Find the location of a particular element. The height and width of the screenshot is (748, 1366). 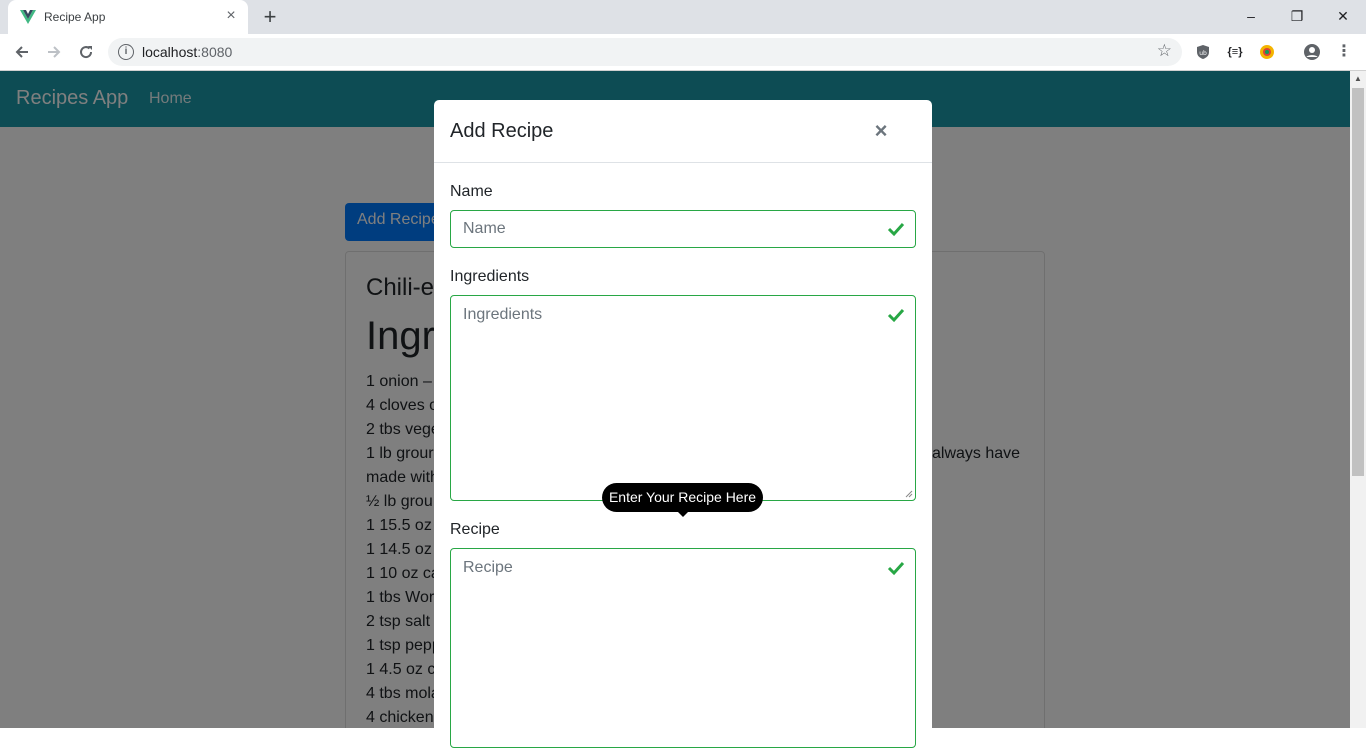

ingredients-textarea: Ingredients is located at coordinates (683, 398).